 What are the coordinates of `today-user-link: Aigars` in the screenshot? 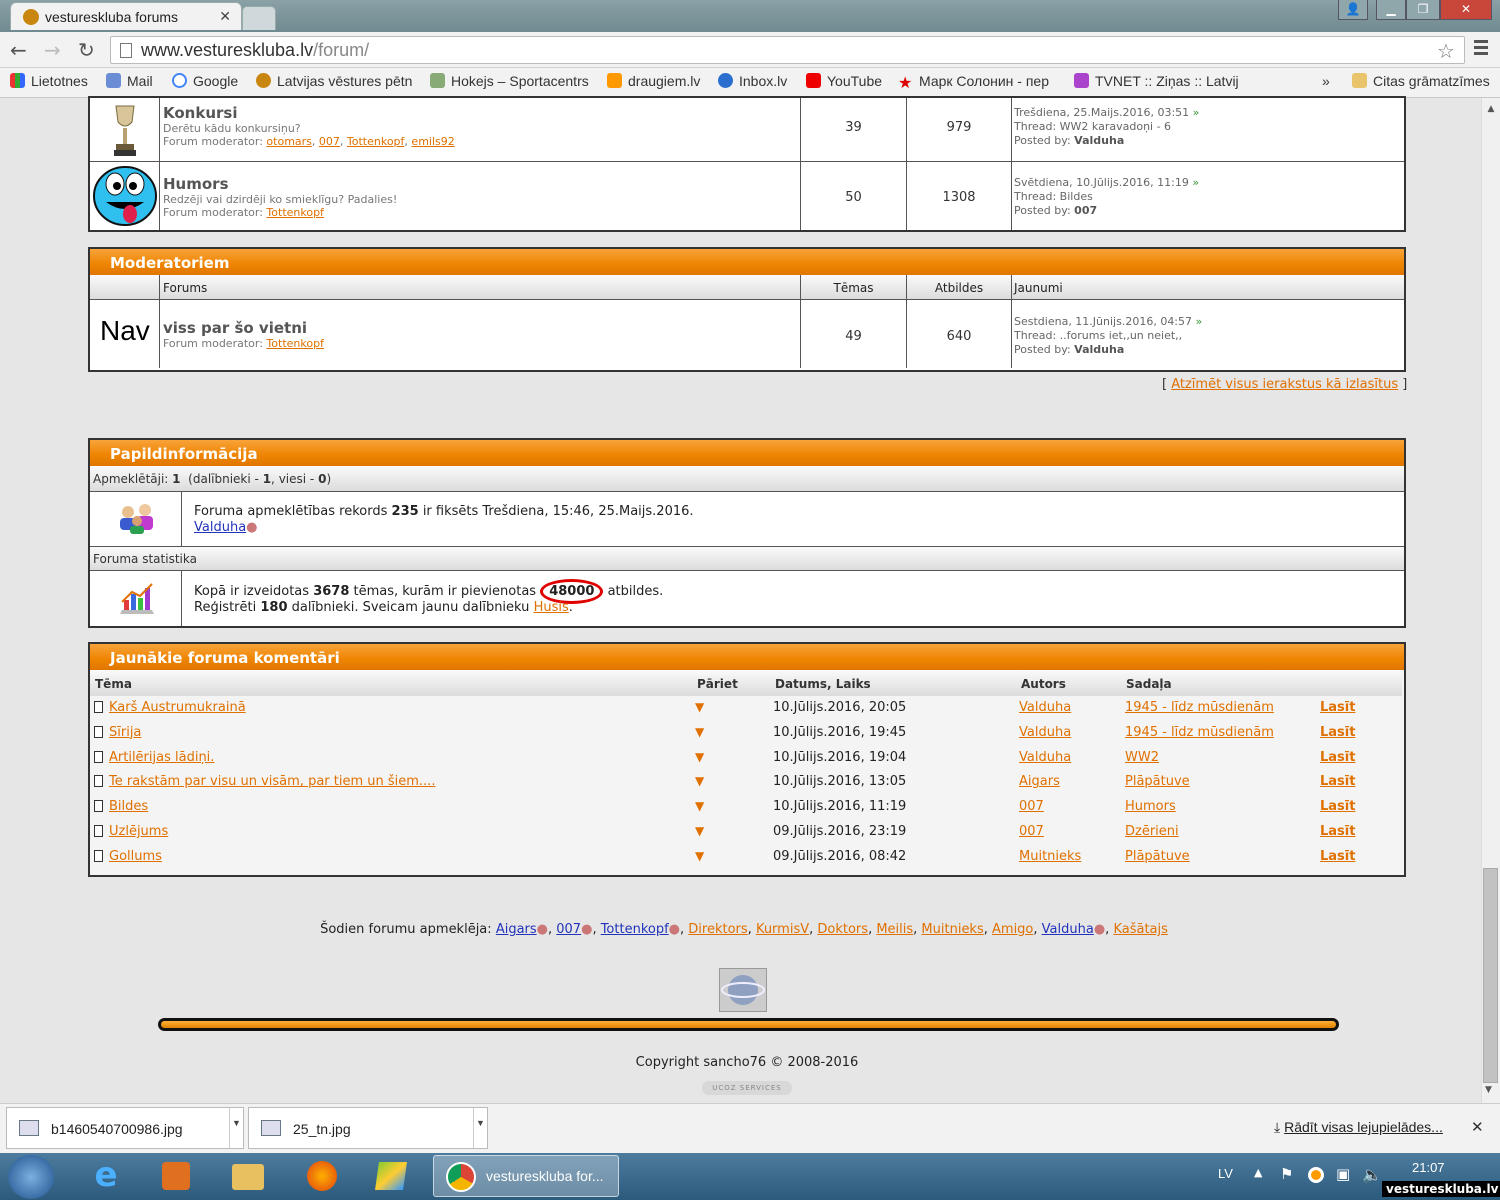 It's located at (516, 929).